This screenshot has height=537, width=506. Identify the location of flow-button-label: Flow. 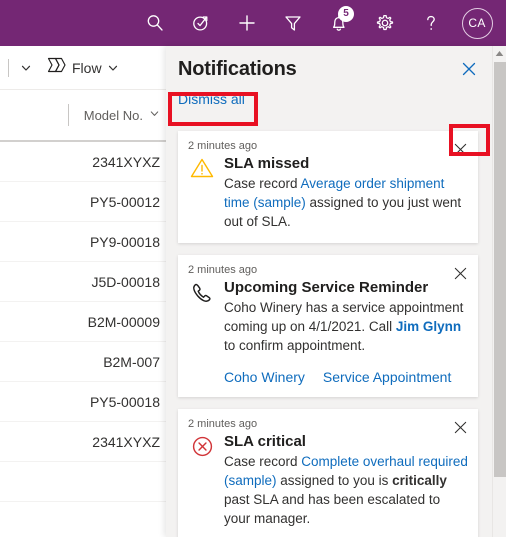
(87, 67).